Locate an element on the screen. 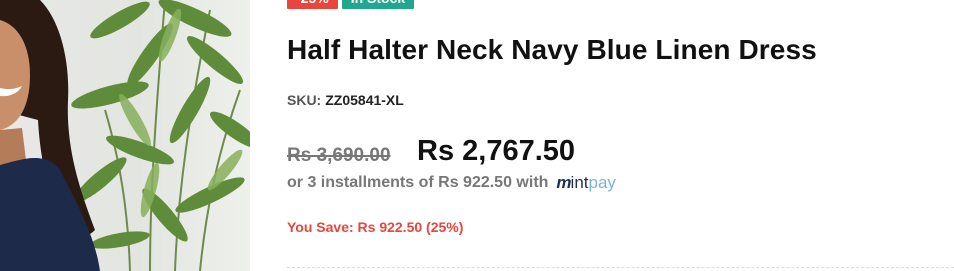  mintpay-logo-pay: pay is located at coordinates (602, 182).